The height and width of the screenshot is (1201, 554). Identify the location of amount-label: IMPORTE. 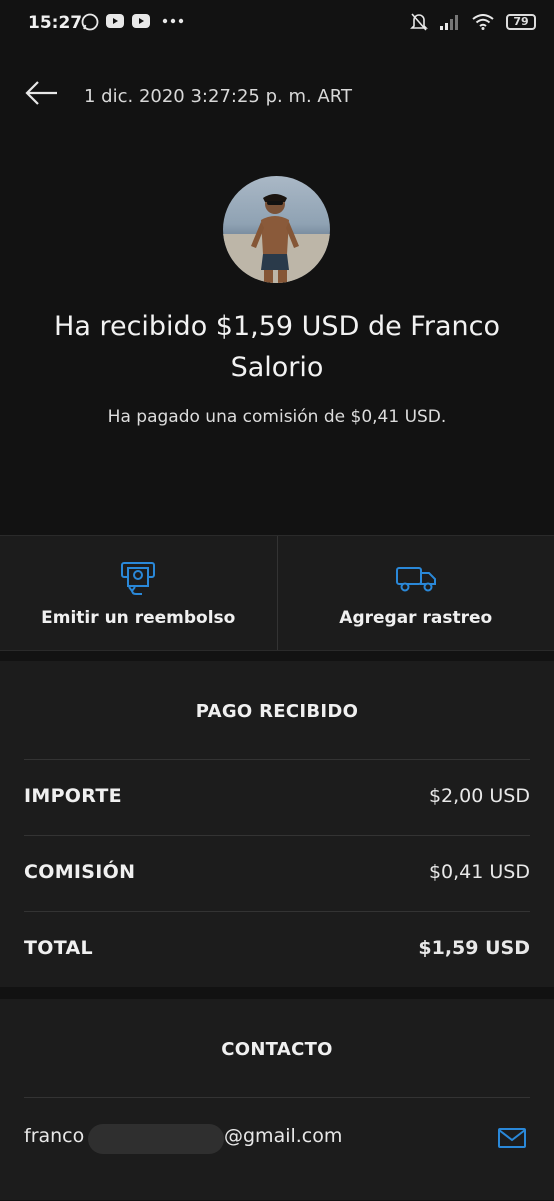
(73, 796).